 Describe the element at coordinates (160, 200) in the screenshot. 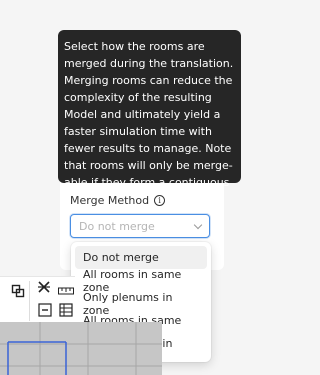

I see `info-icon: i` at that location.